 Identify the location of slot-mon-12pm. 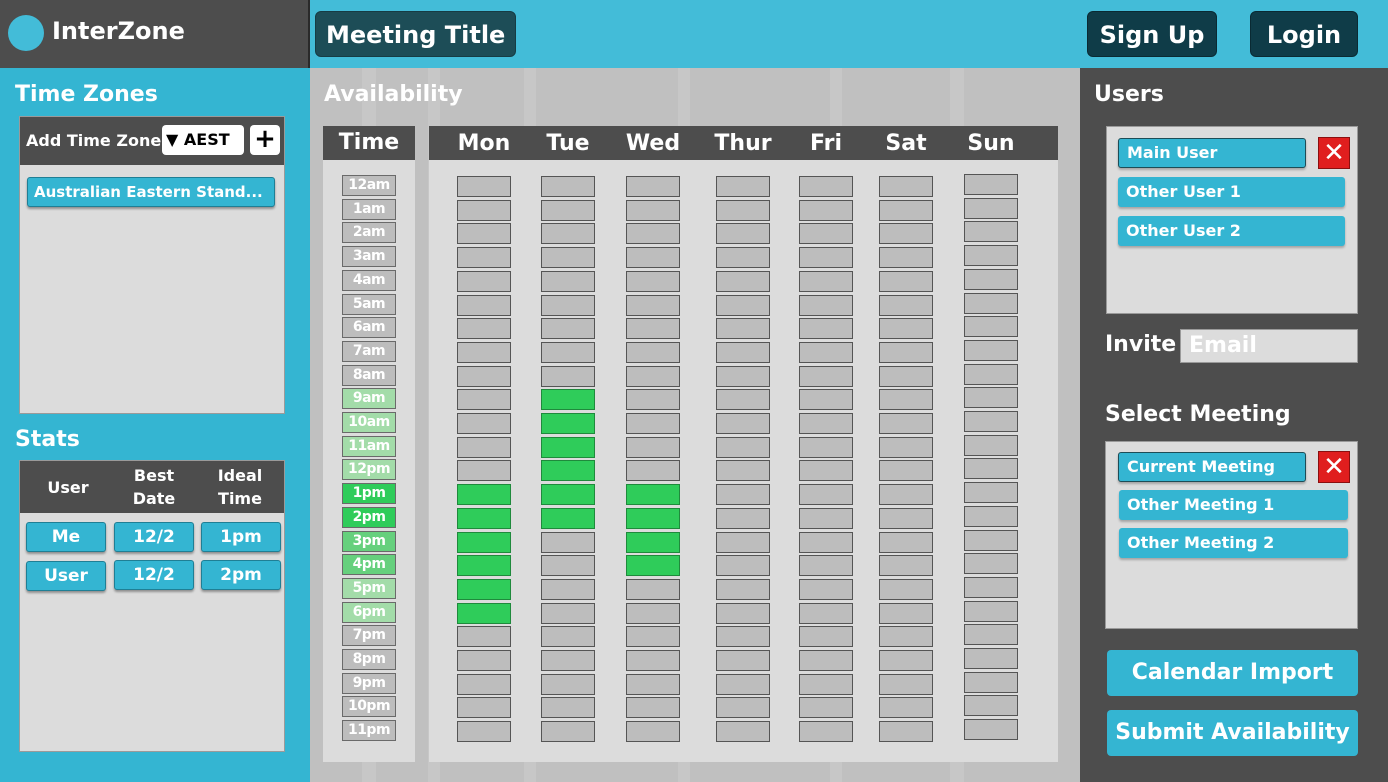
(484, 471).